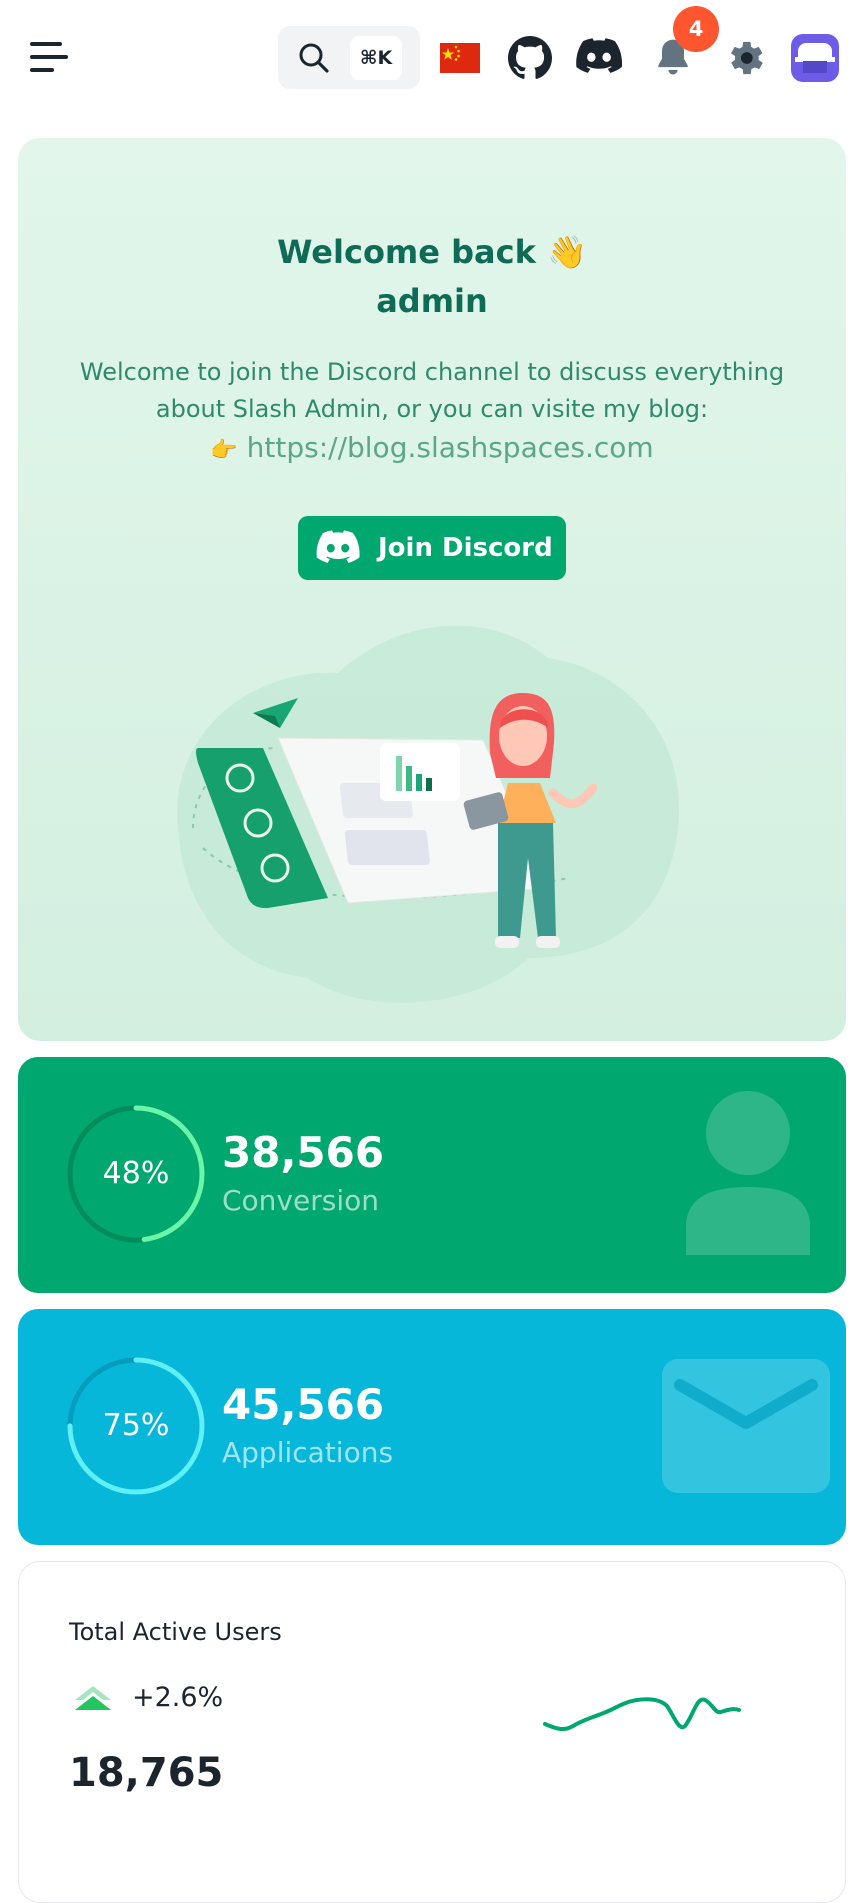 This screenshot has width=858, height=1903. What do you see at coordinates (224, 450) in the screenshot?
I see `pointing-hand-icon: 👉` at bounding box center [224, 450].